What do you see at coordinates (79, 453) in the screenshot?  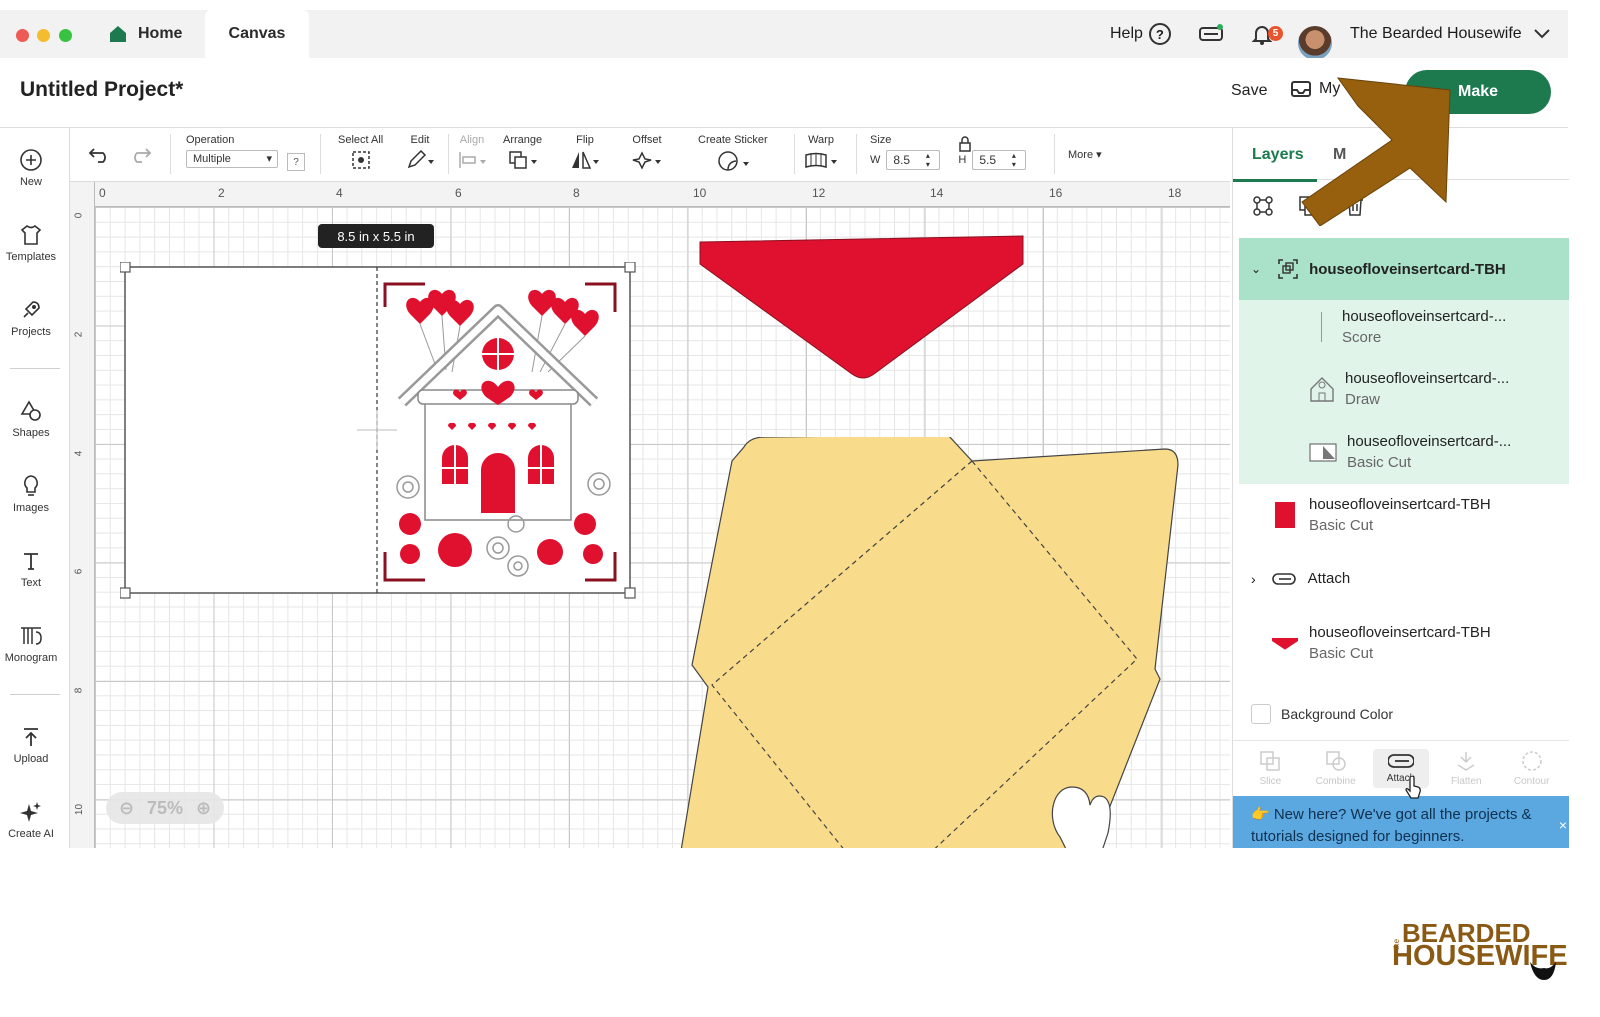 I see `ruler-tick-label: 4` at bounding box center [79, 453].